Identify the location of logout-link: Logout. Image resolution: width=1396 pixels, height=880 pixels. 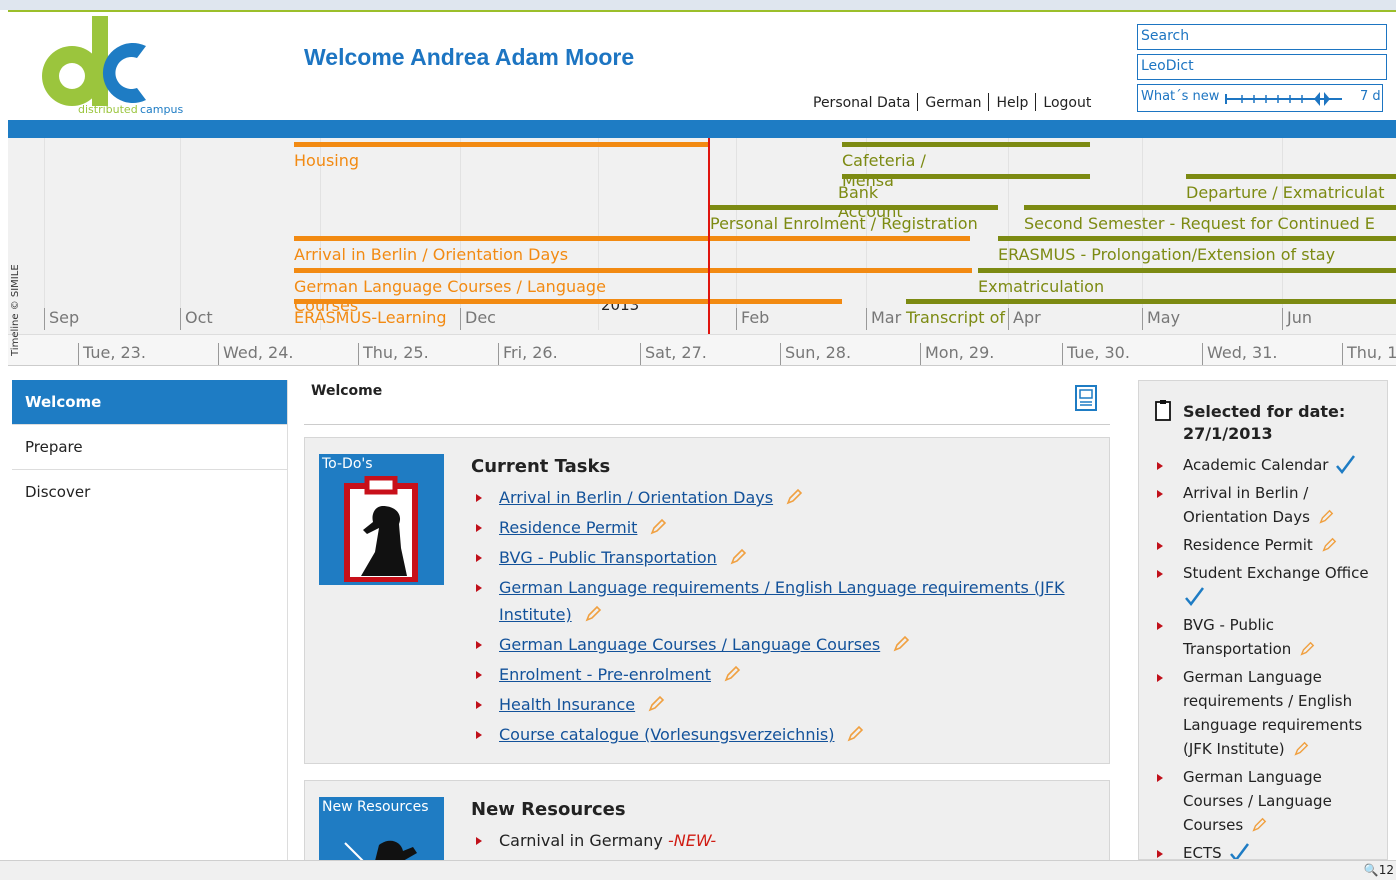
(1067, 103).